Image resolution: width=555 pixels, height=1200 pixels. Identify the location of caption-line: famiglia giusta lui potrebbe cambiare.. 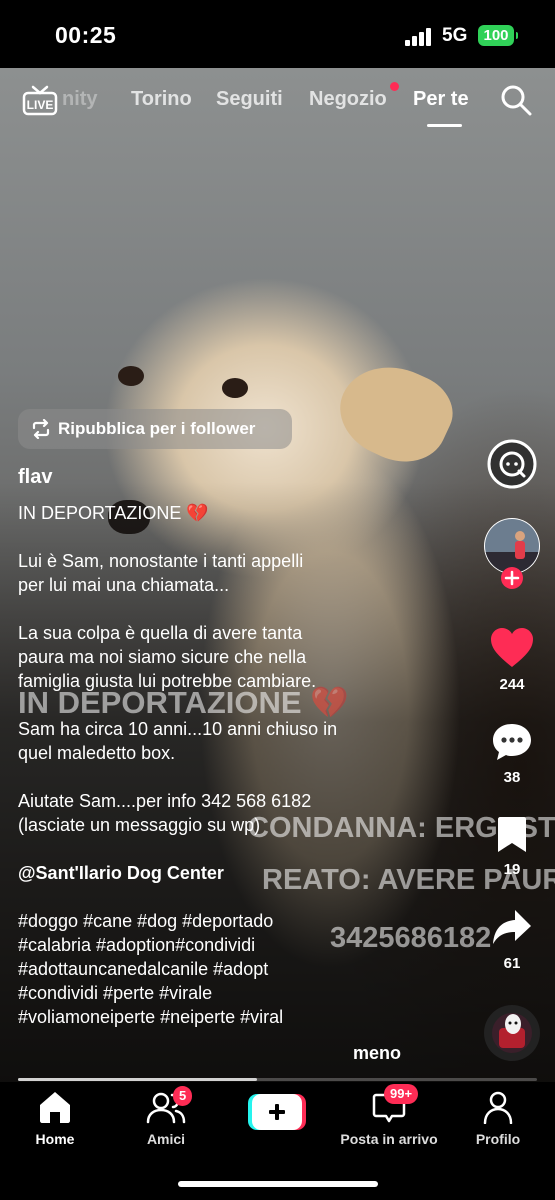
(167, 681).